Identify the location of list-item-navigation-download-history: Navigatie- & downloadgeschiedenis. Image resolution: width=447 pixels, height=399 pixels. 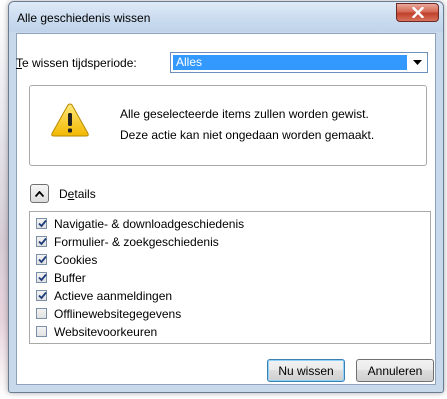
(140, 223).